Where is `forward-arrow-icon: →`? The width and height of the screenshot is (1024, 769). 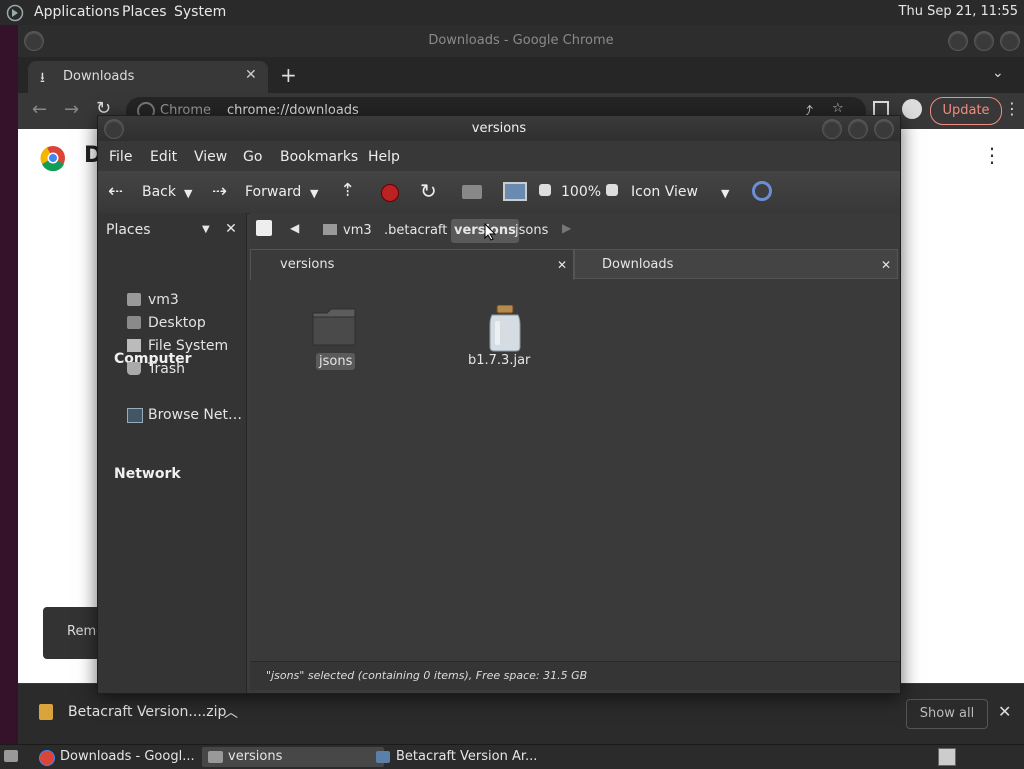
forward-arrow-icon: → is located at coordinates (71, 109).